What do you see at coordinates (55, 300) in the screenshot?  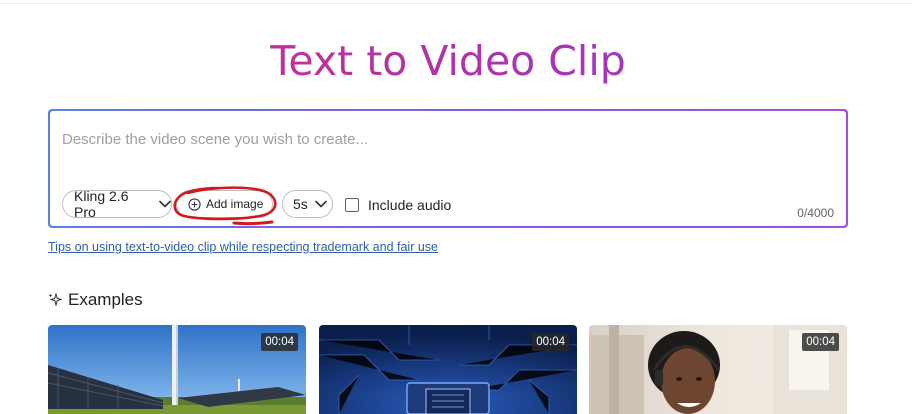 I see `sparkle-icon` at bounding box center [55, 300].